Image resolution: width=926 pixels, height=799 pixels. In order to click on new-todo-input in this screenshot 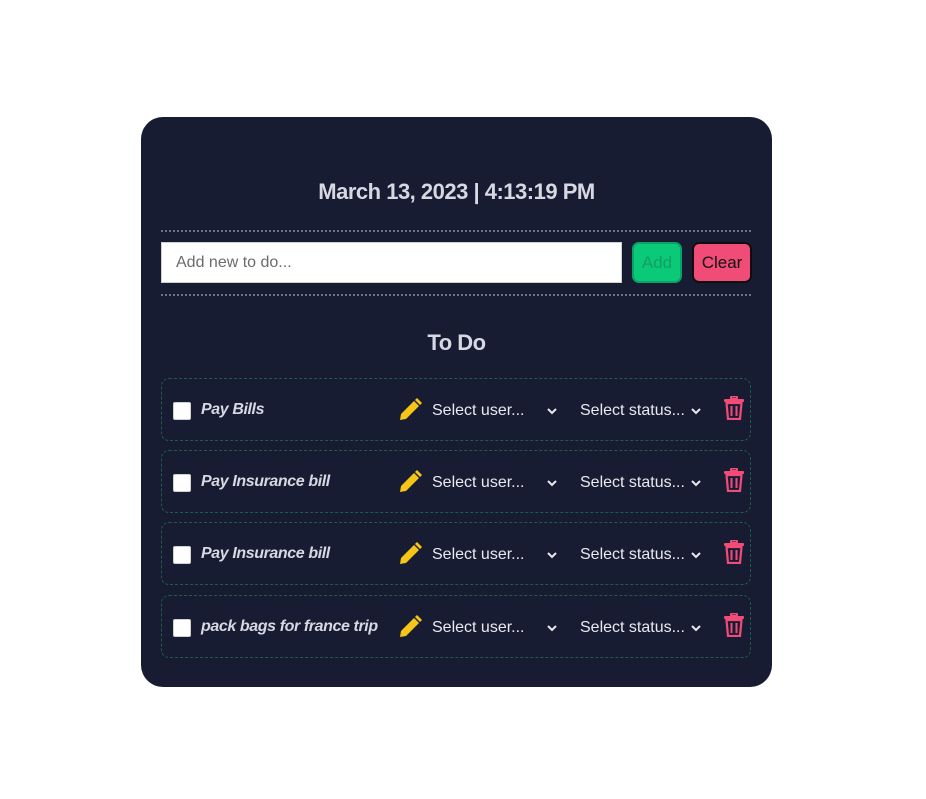, I will do `click(391, 262)`.